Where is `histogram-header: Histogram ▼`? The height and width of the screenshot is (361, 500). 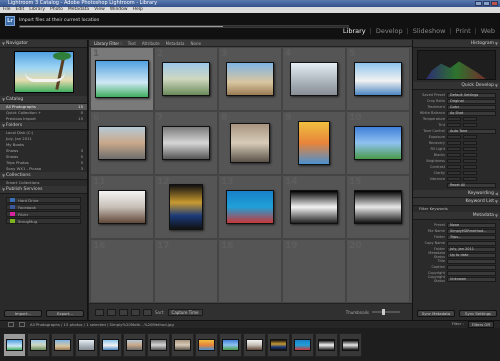
histogram-header: Histogram ▼ is located at coordinates (456, 44).